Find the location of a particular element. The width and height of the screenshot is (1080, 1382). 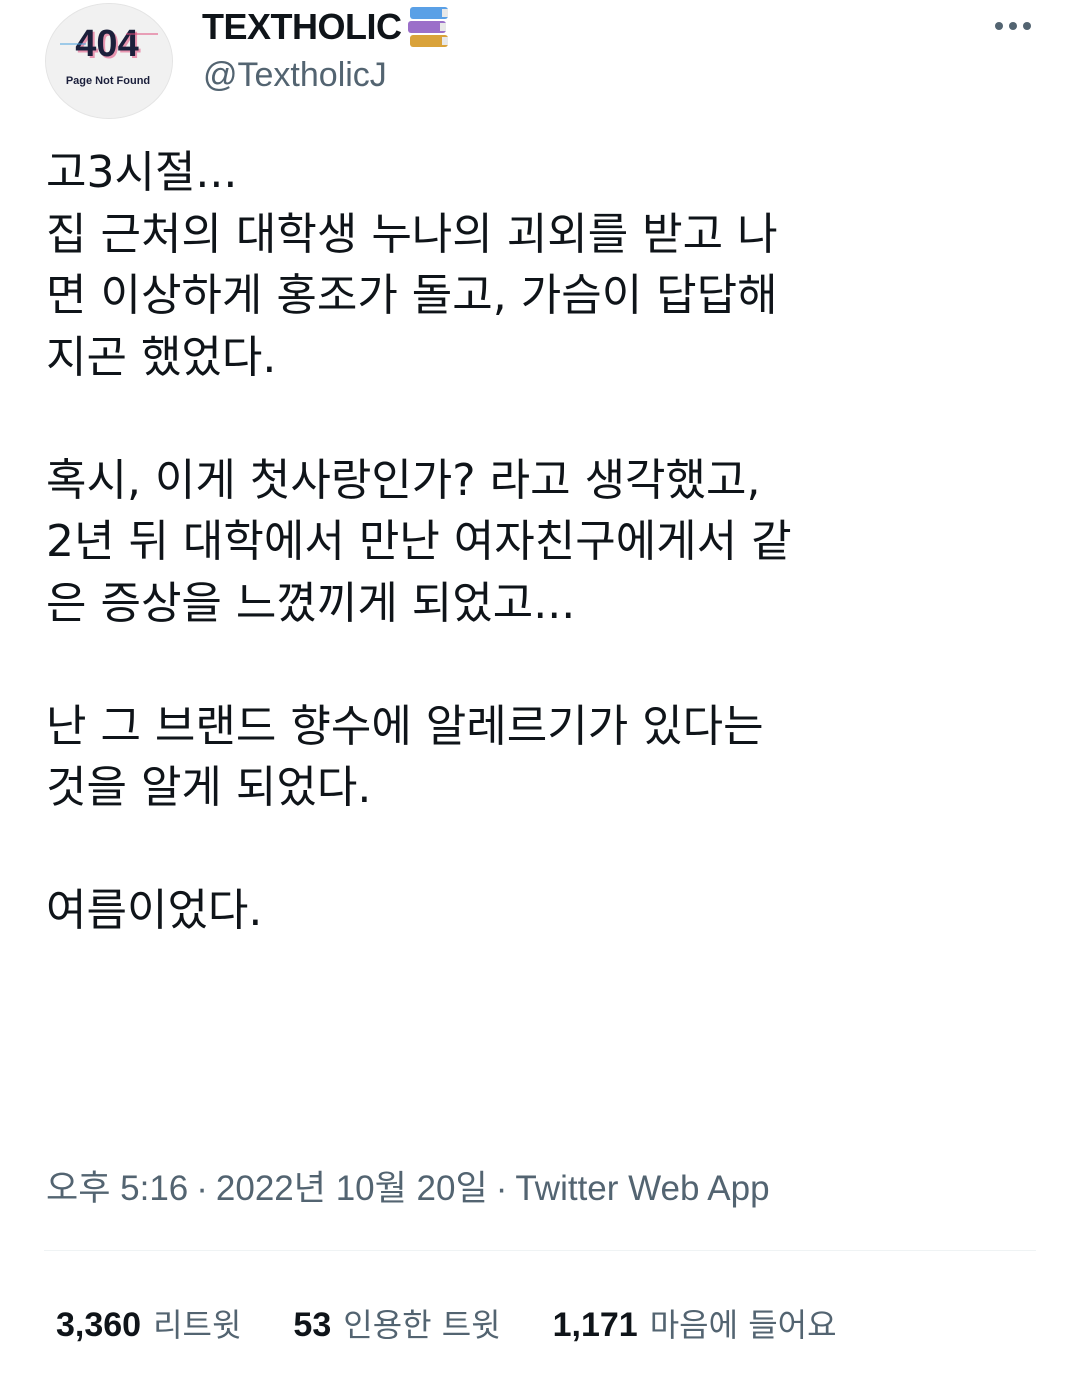

quotes-label: 인용한 트윗 is located at coordinates (422, 1325).